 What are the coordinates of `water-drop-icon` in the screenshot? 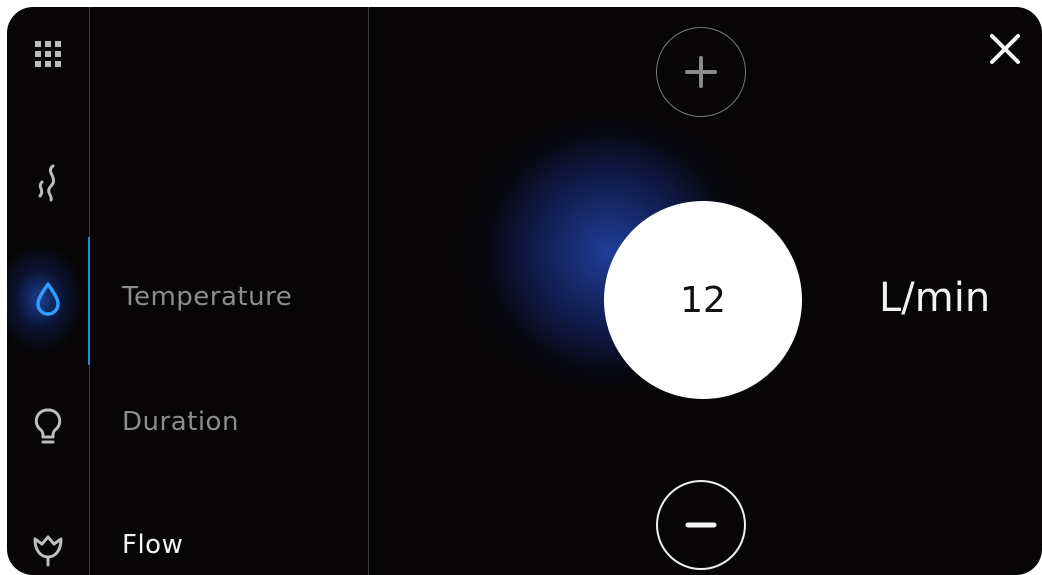 It's located at (48, 299).